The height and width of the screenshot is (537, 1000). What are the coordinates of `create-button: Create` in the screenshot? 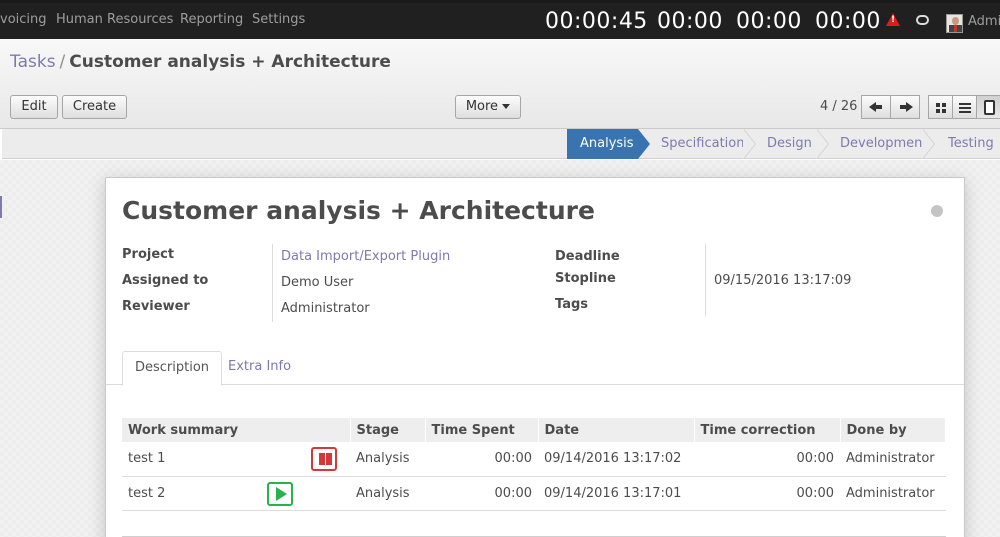 It's located at (94, 107).